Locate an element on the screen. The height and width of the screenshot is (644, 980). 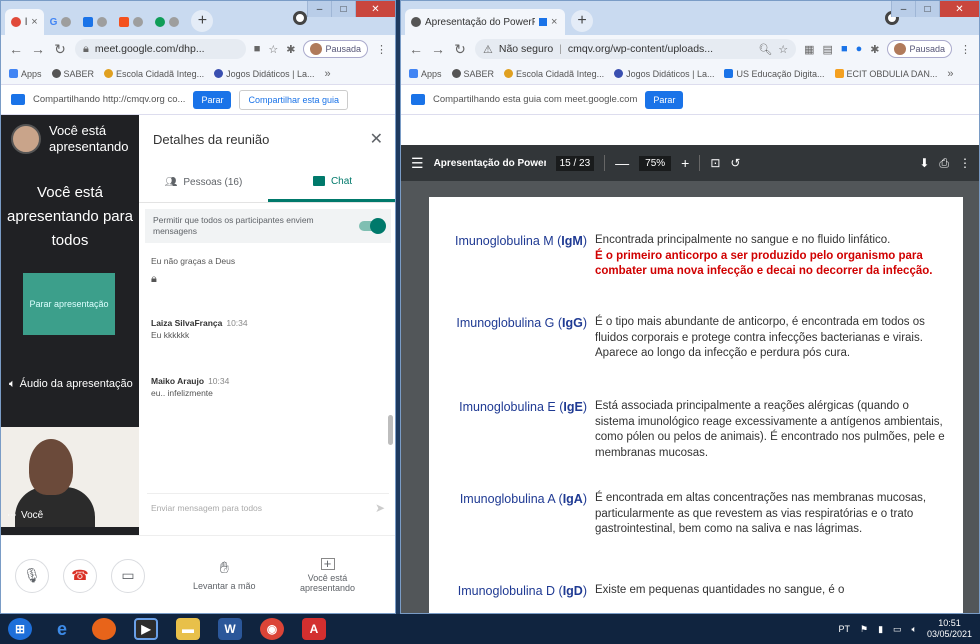
extension-icon: ■ is located at coordinates (844, 49).